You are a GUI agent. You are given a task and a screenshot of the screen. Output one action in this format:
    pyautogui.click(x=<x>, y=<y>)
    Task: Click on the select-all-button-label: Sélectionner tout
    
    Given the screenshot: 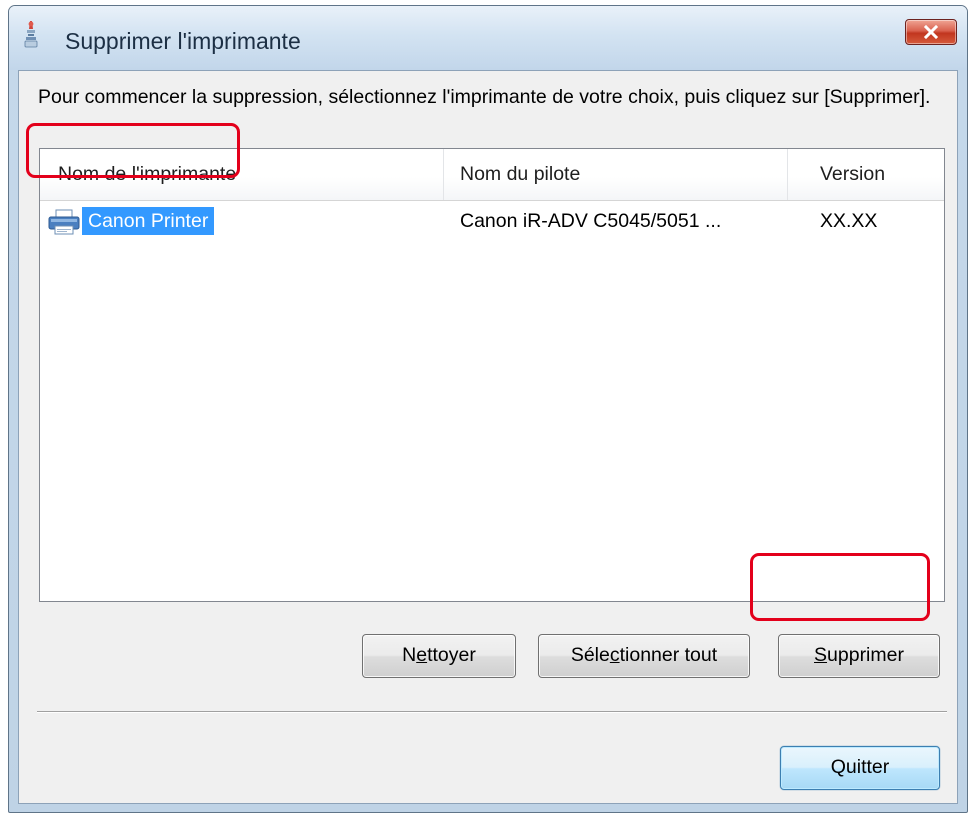 What is the action you would take?
    pyautogui.click(x=644, y=655)
    